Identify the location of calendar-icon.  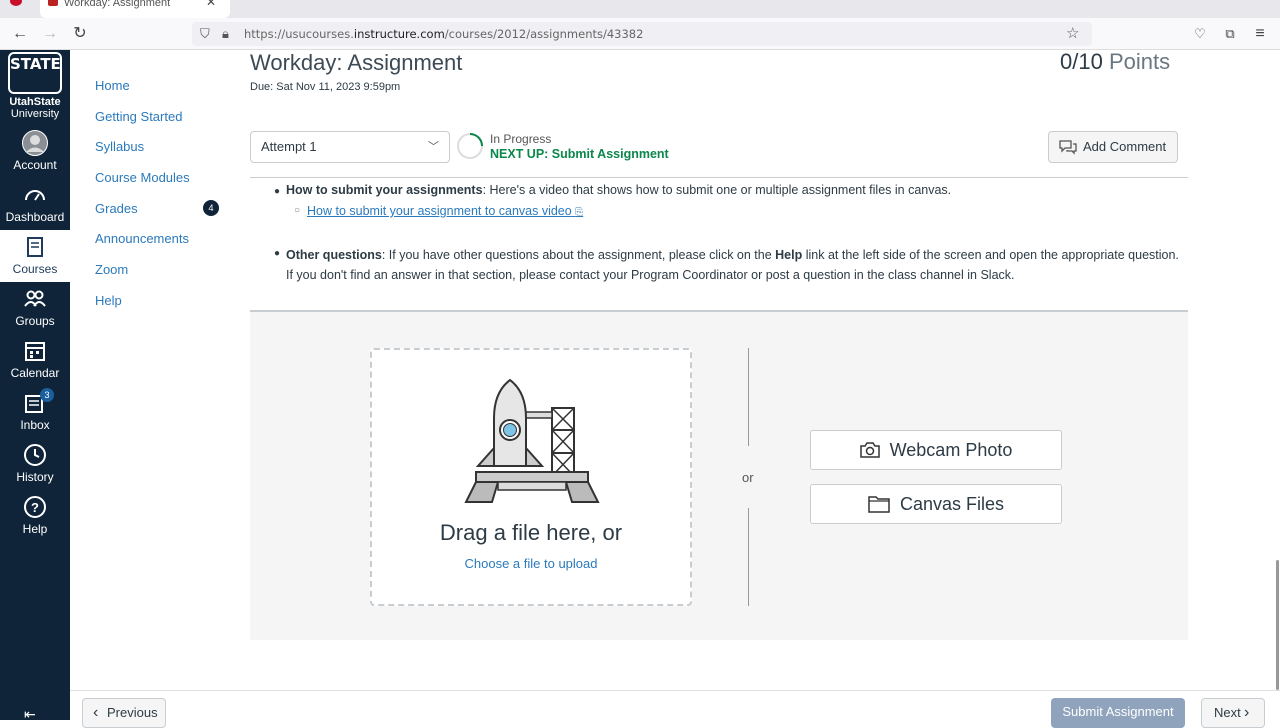
(35, 351).